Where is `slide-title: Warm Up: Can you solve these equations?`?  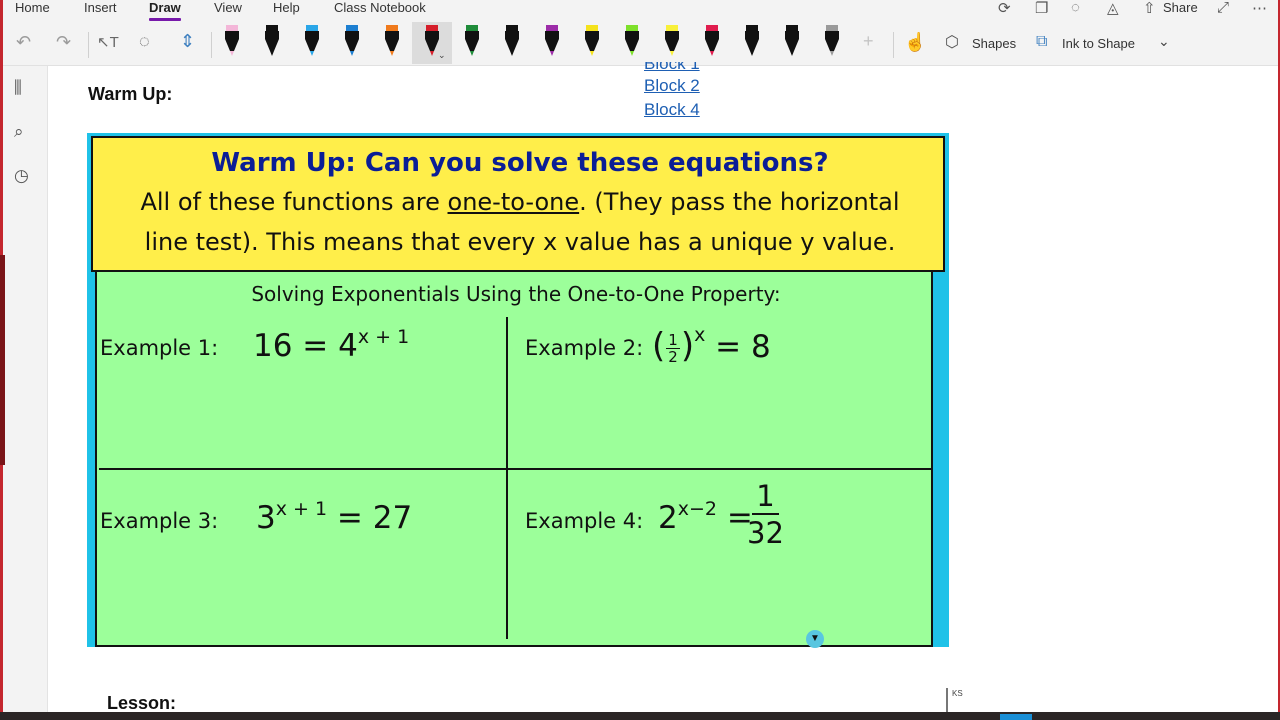 slide-title: Warm Up: Can you solve these equations? is located at coordinates (520, 163).